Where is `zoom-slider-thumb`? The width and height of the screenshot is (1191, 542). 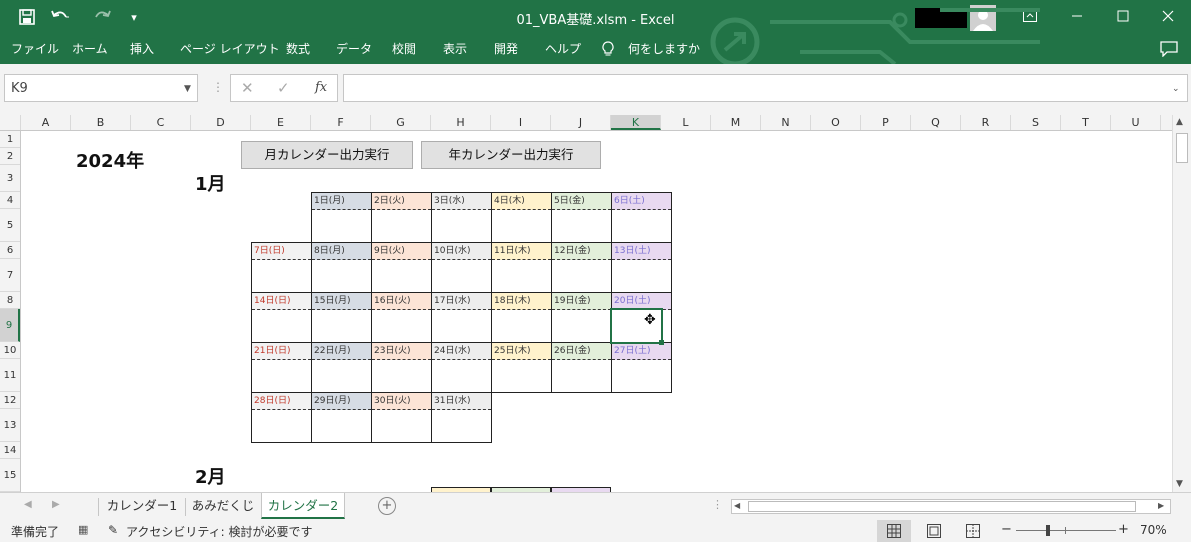
zoom-slider-thumb is located at coordinates (1048, 530).